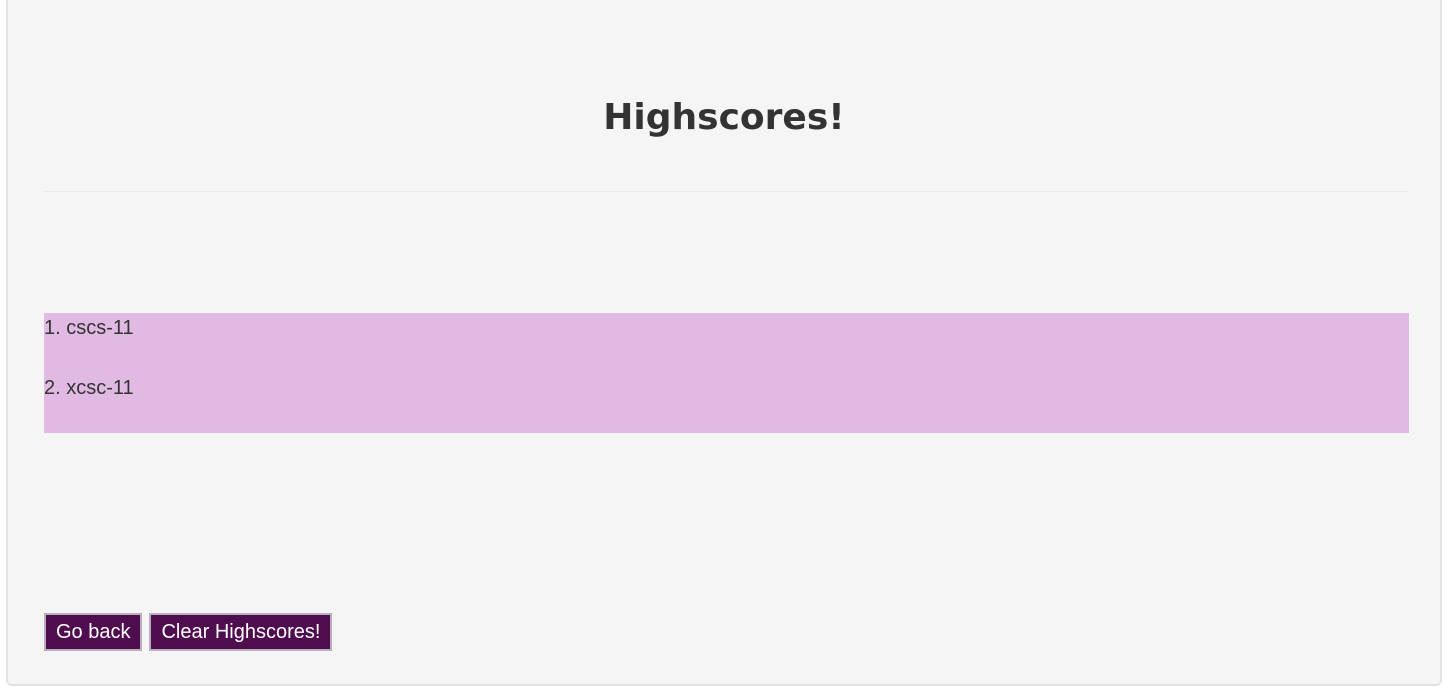 The height and width of the screenshot is (689, 1454). I want to click on title-divider, so click(726, 191).